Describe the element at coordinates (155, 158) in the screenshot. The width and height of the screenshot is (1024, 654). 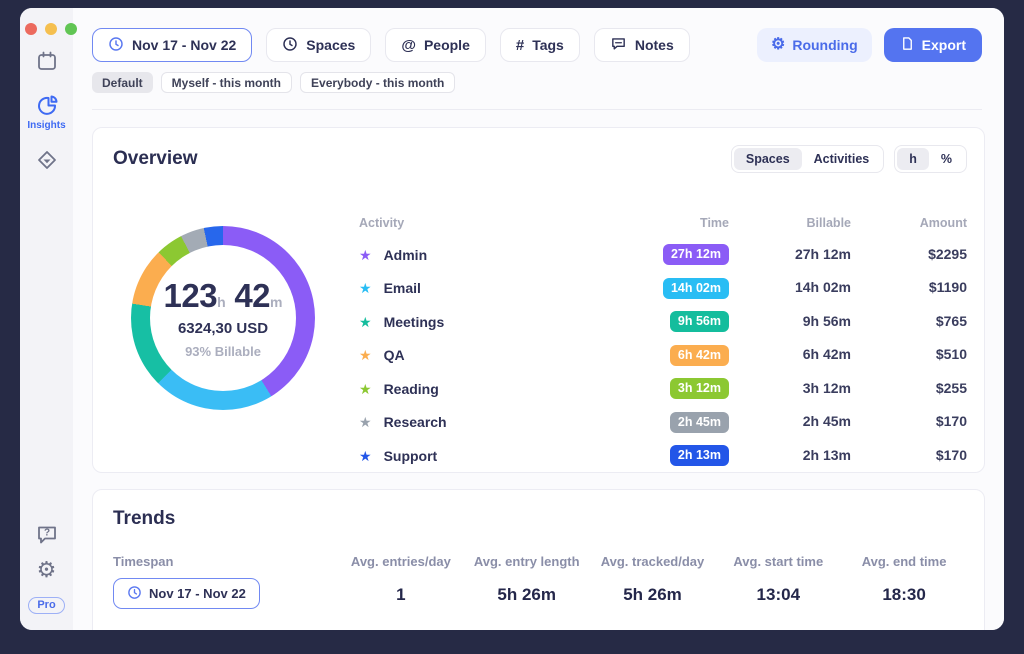
I see `overview-title: Overview` at that location.